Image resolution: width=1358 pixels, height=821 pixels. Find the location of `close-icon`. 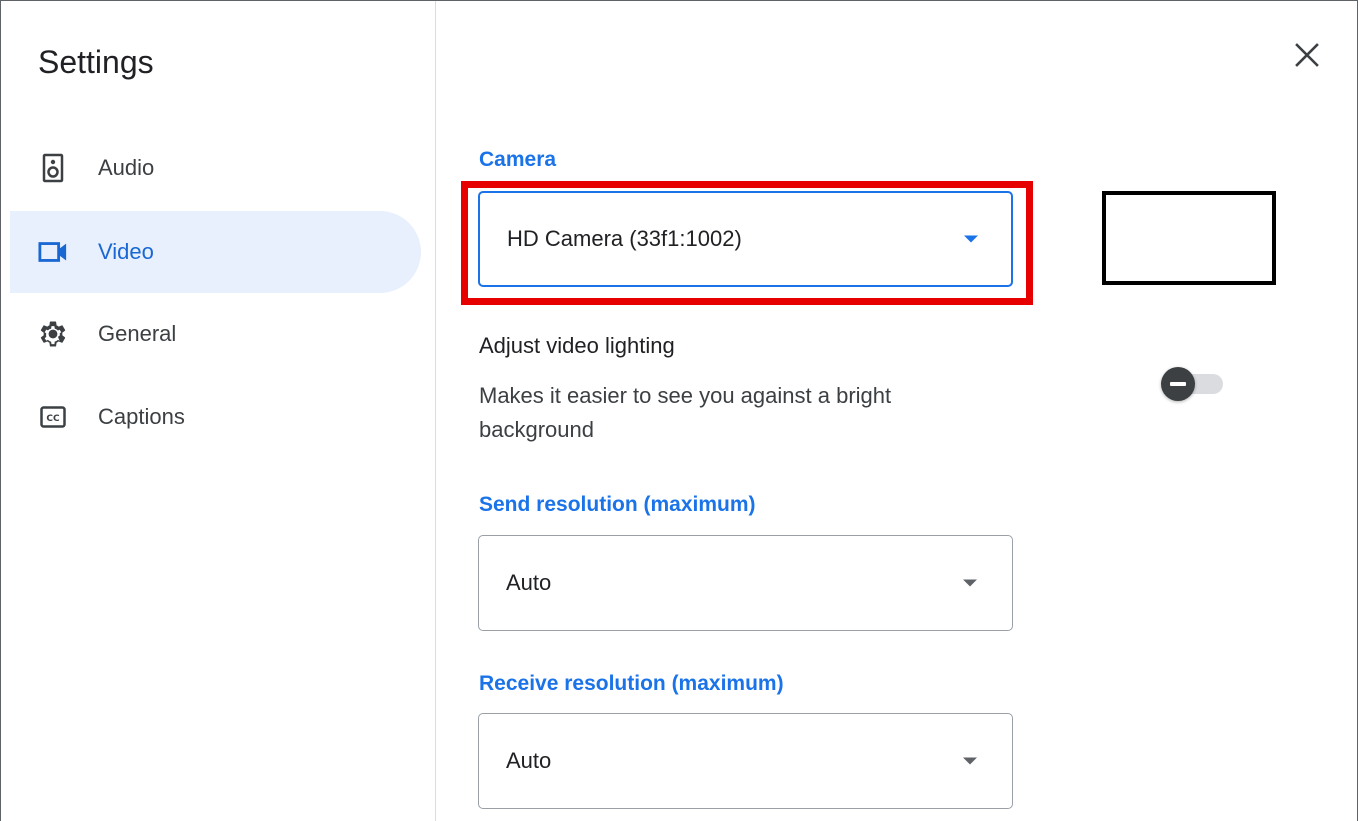

close-icon is located at coordinates (1307, 55).